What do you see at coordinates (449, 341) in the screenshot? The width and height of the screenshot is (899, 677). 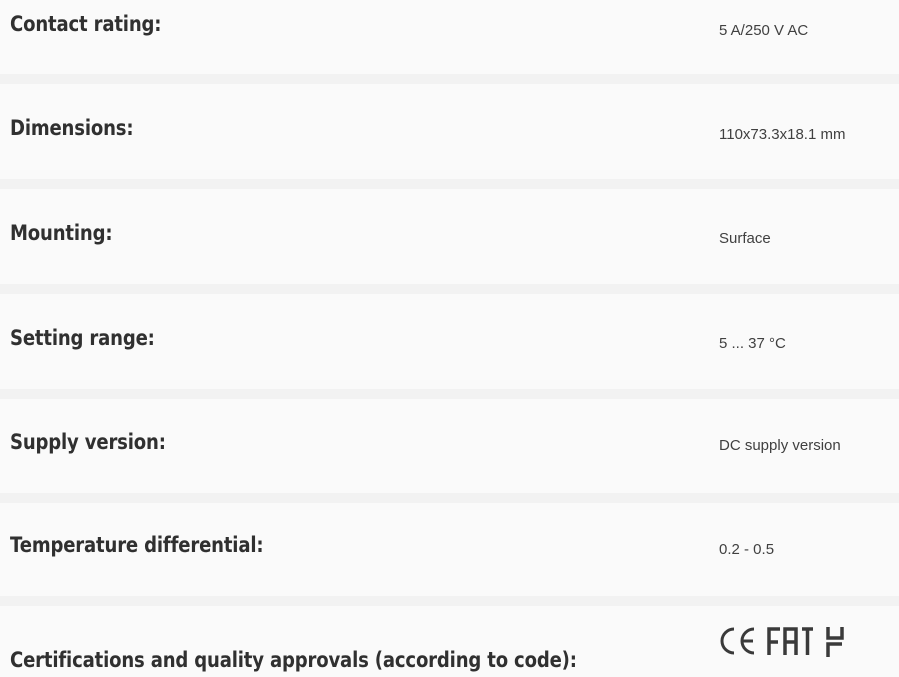 I see `spec-row-setting-range: Setting range: 5 ... 37 °C` at bounding box center [449, 341].